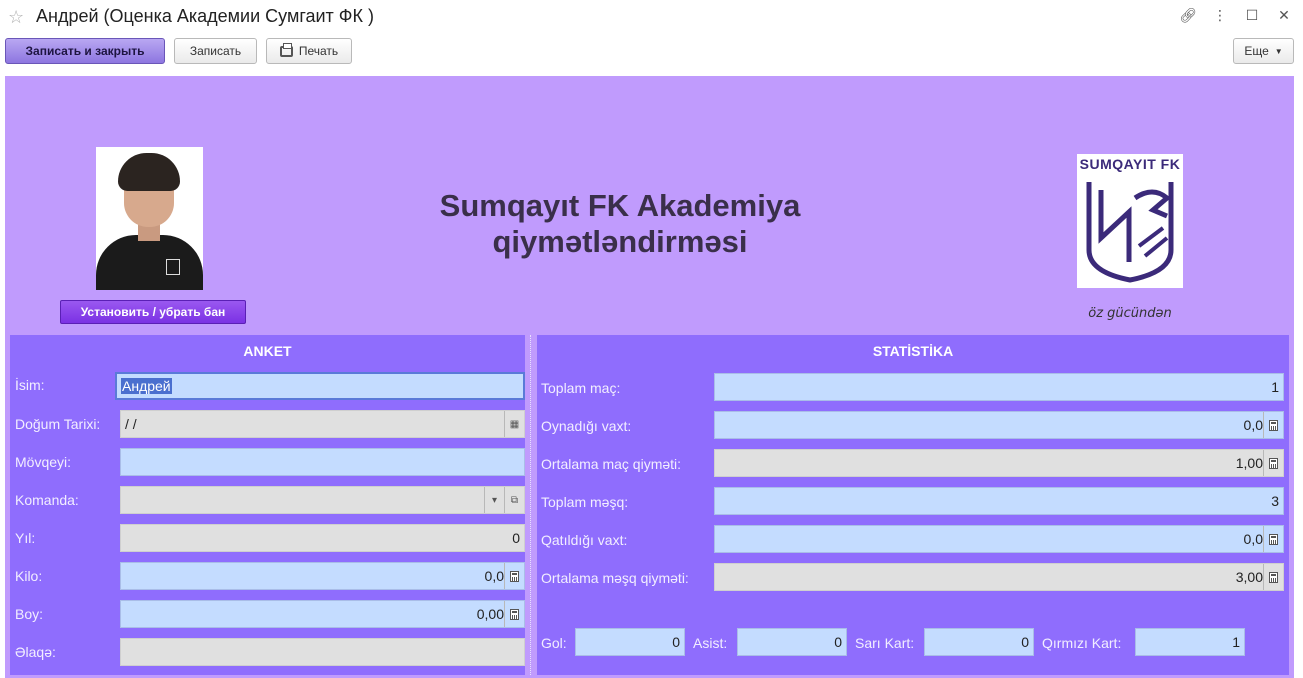 The width and height of the screenshot is (1303, 678). Describe the element at coordinates (999, 463) in the screenshot. I see `avg-match-field: 1,00` at that location.